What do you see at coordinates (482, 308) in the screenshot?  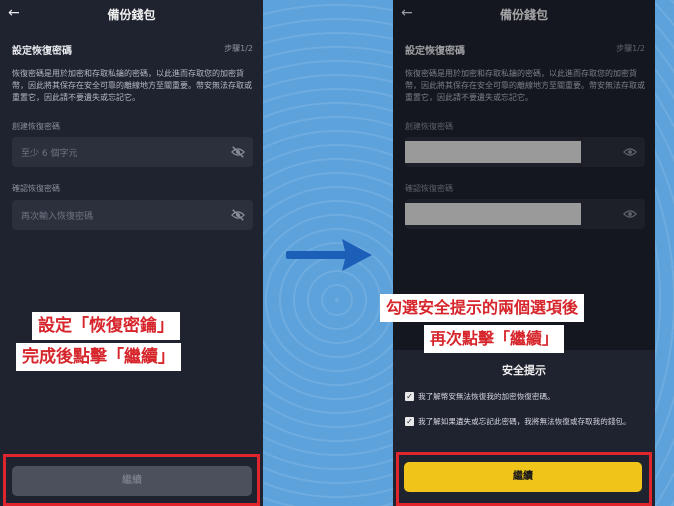 I see `annotation-line1: 勾選安全提示的兩個選項後` at bounding box center [482, 308].